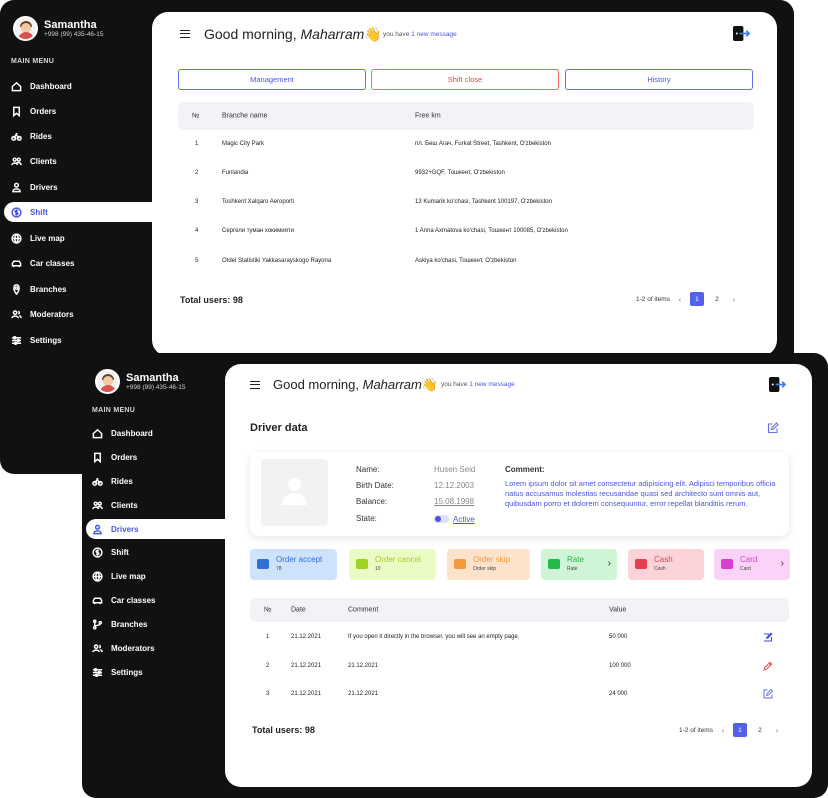  I want to click on stat-order-cancel: Order cancel 10, so click(392, 564).